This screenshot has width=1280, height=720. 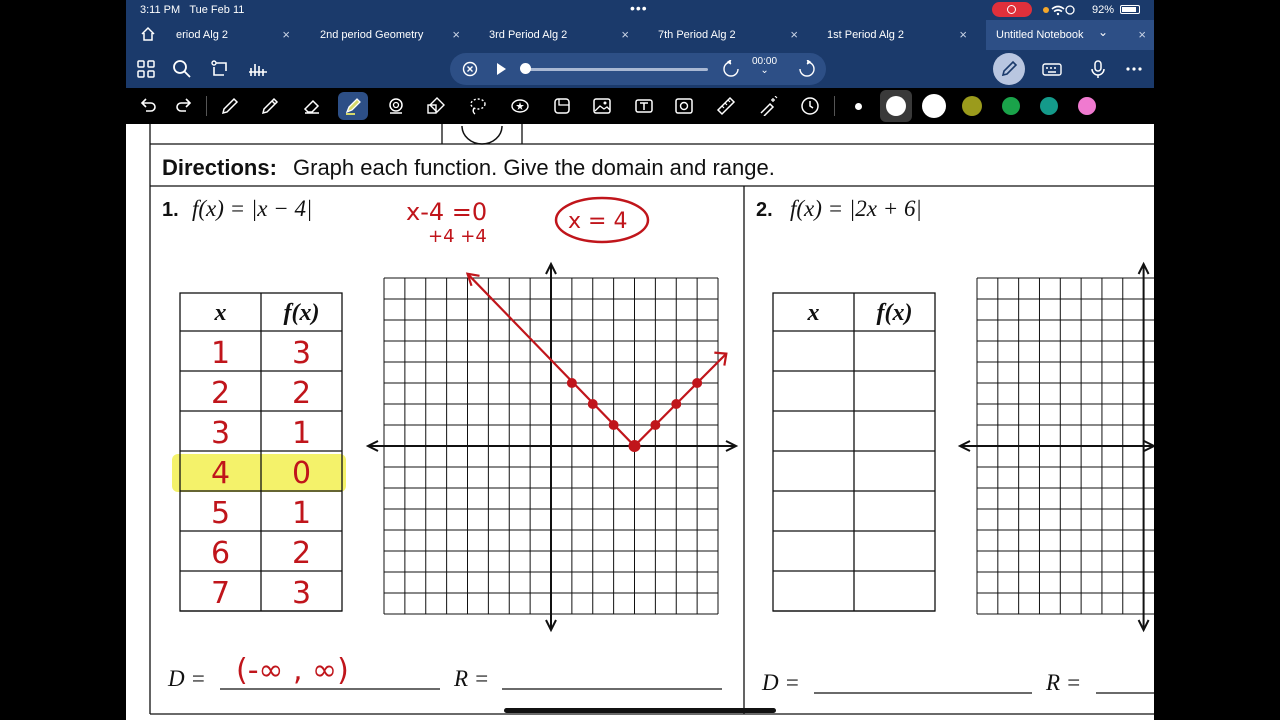 I want to click on bookmark-share-icon, so click(x=220, y=69).